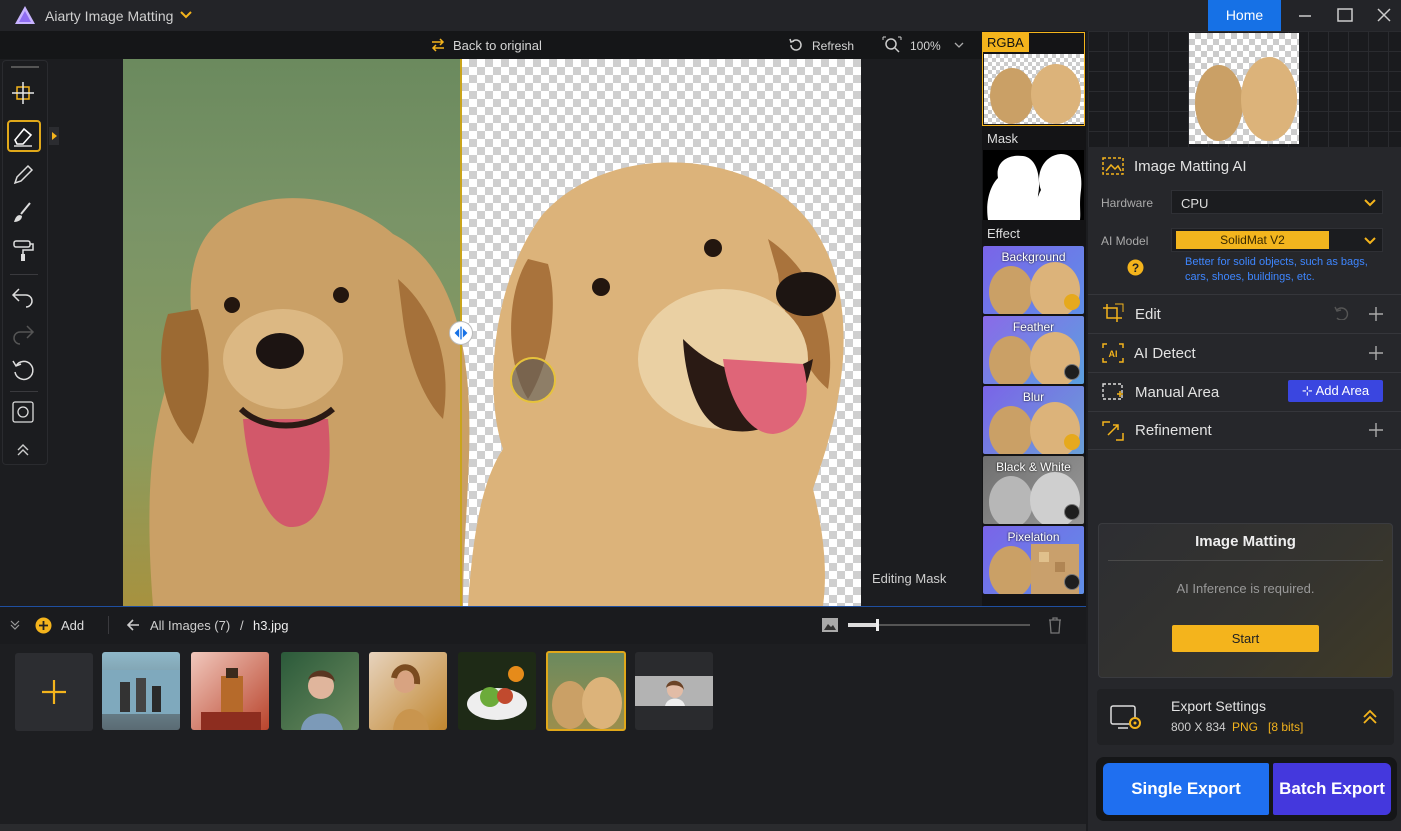 This screenshot has width=1401, height=831. What do you see at coordinates (25, 15) in the screenshot?
I see `app-logo-icon` at bounding box center [25, 15].